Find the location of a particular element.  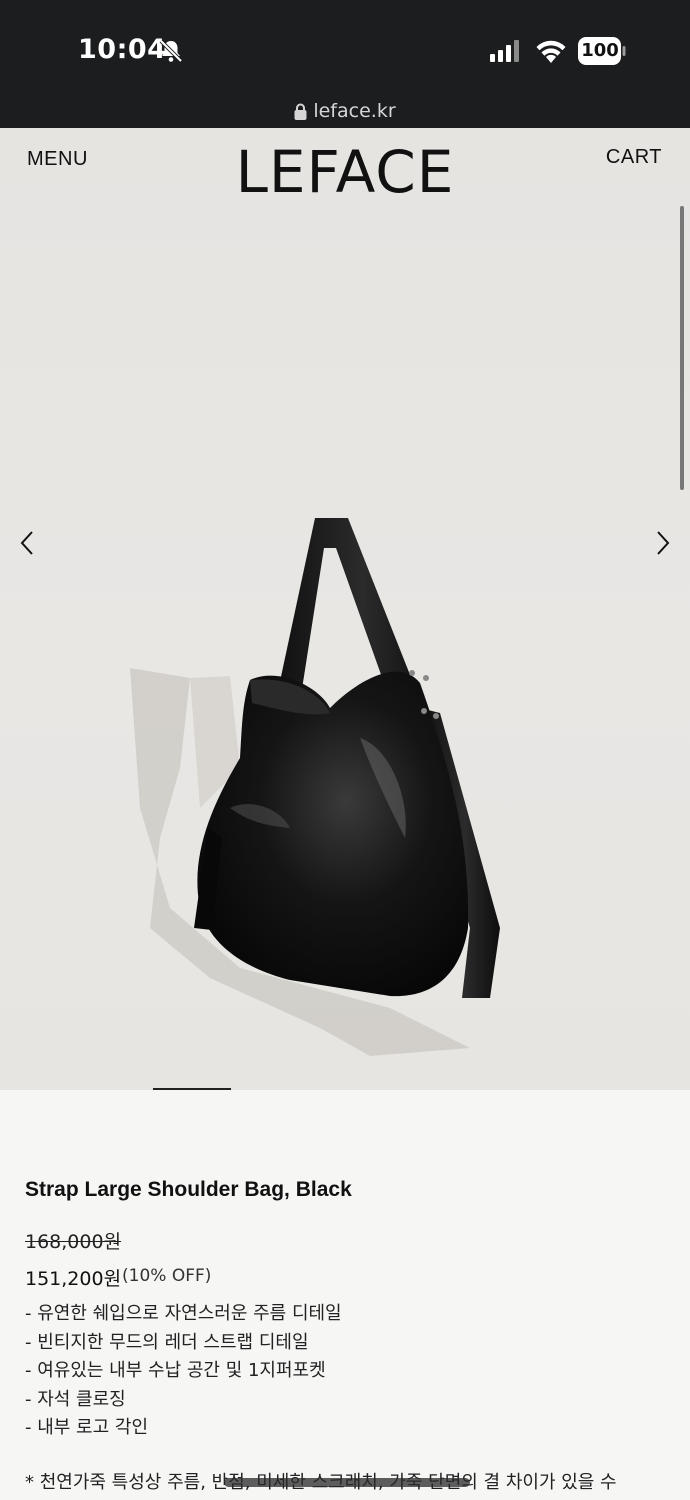

url-text: leface.kr is located at coordinates (354, 111).